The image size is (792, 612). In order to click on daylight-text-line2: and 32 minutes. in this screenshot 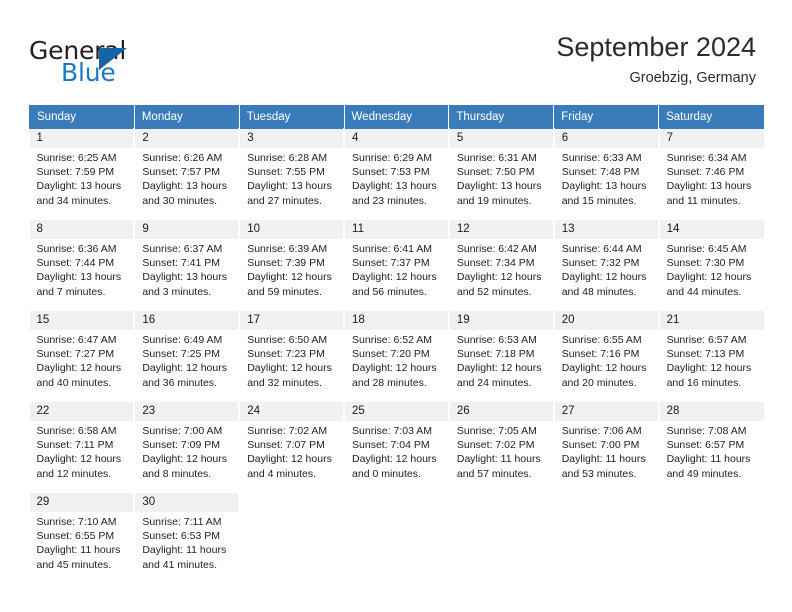, I will do `click(284, 382)`.